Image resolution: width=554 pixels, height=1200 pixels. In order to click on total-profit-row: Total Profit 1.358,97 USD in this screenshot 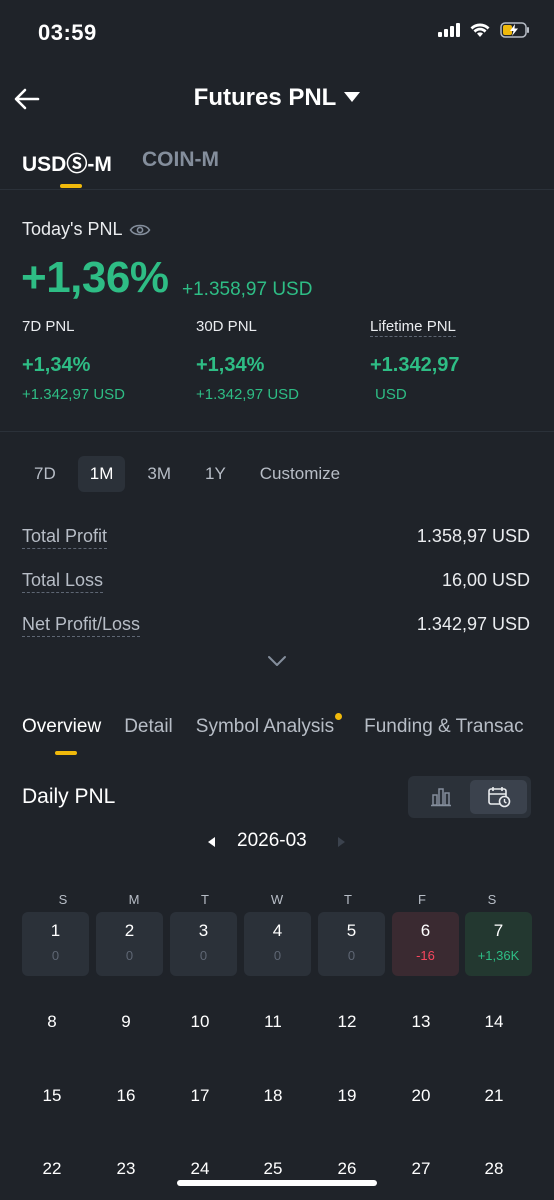, I will do `click(276, 537)`.